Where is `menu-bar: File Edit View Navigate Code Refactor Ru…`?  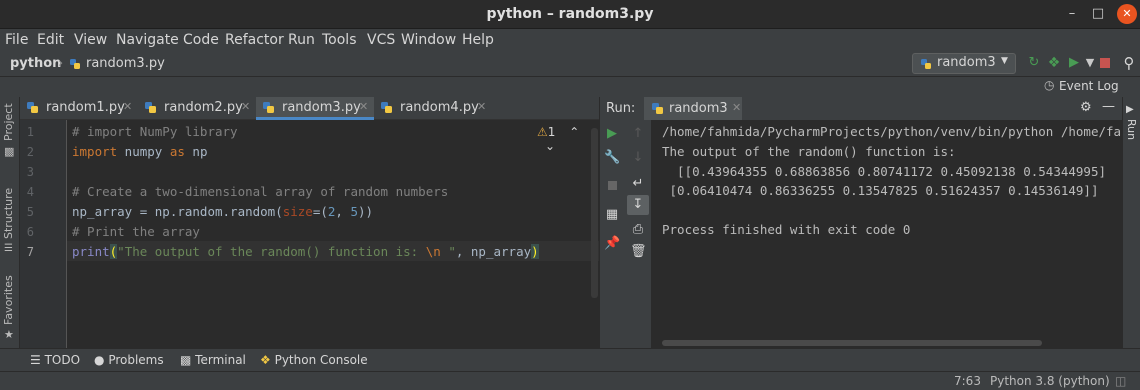 menu-bar: File Edit View Navigate Code Refactor Ru… is located at coordinates (570, 40).